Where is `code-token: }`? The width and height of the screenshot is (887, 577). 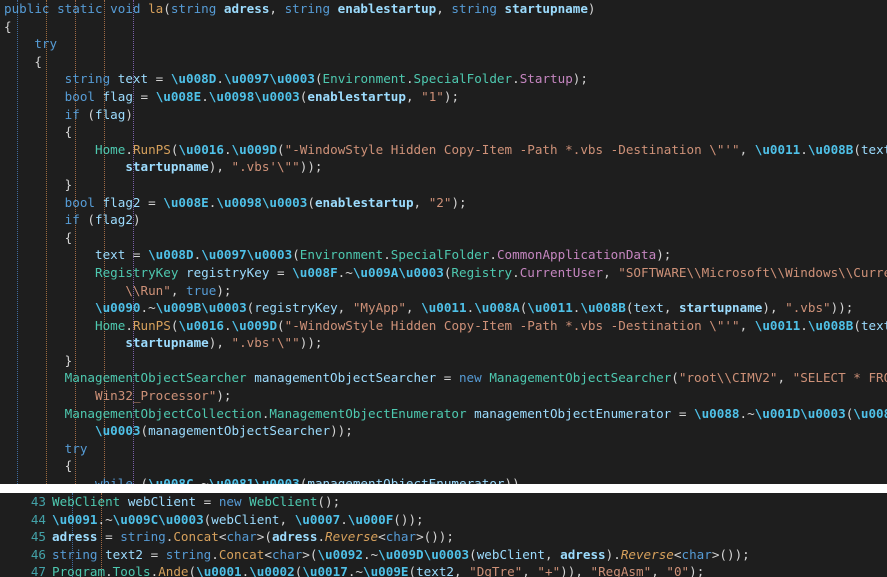 code-token: } is located at coordinates (68, 360).